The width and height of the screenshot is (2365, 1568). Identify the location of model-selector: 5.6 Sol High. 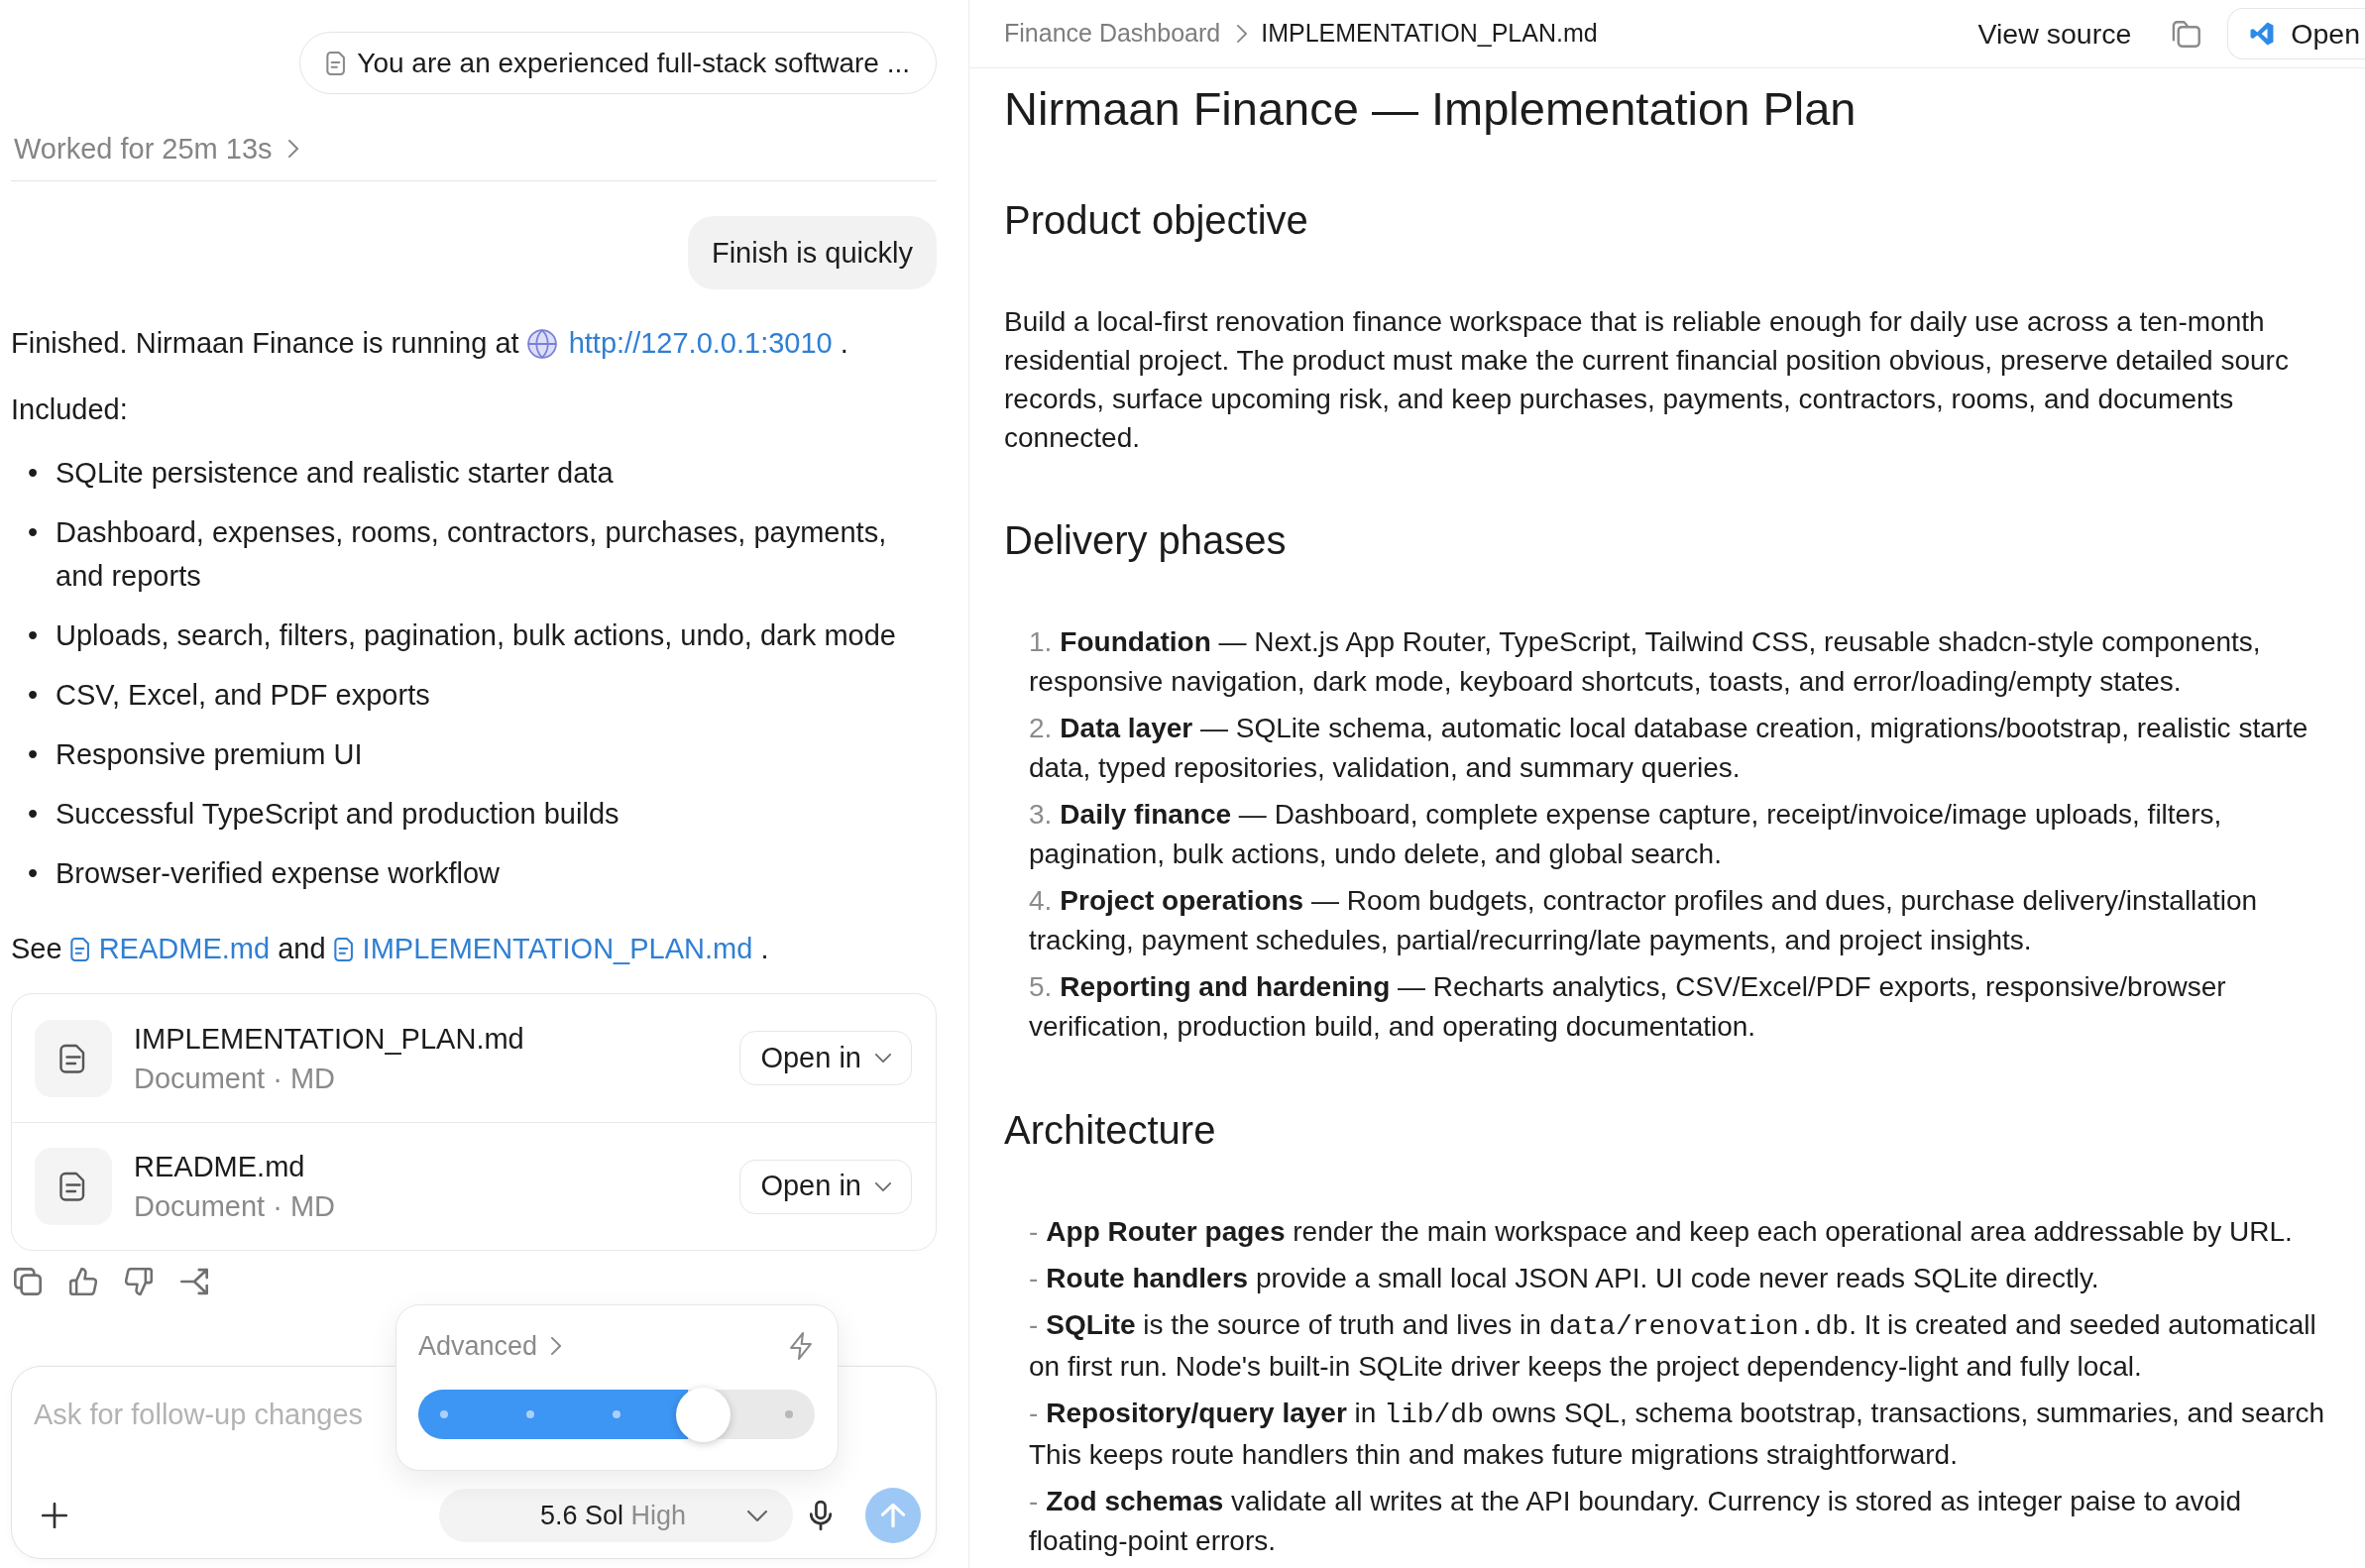
(616, 1515).